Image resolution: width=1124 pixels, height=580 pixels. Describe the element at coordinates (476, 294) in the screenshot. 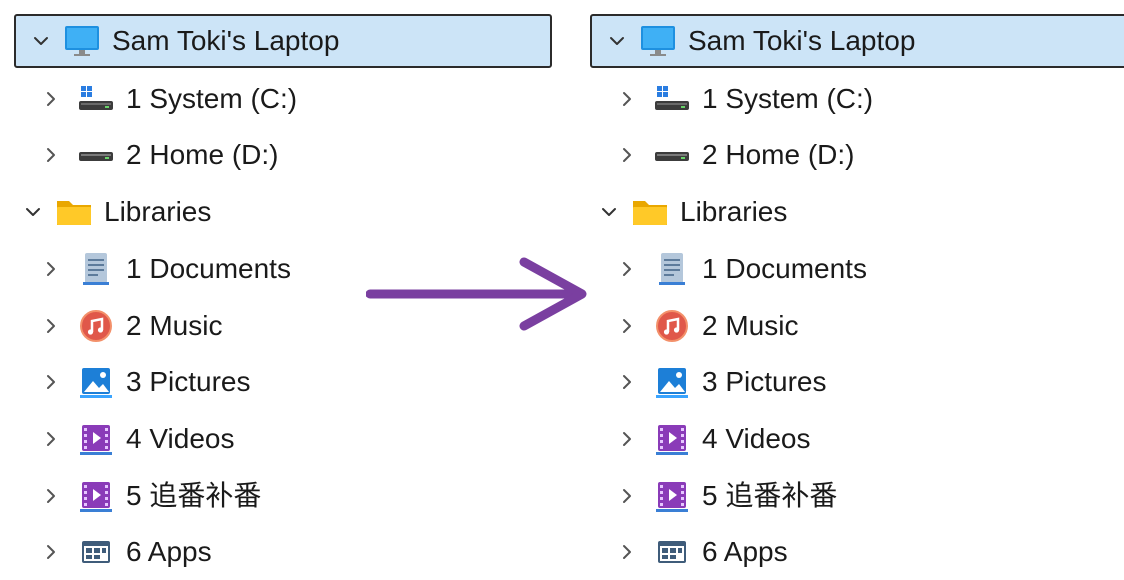

I see `transition-arrow-icon` at that location.